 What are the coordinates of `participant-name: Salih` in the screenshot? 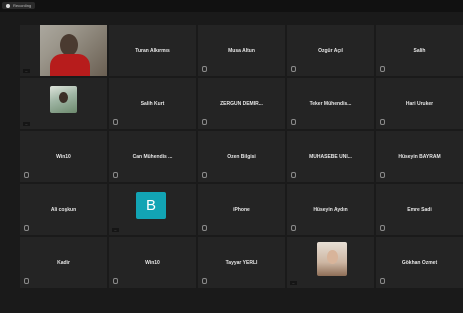 It's located at (419, 50).